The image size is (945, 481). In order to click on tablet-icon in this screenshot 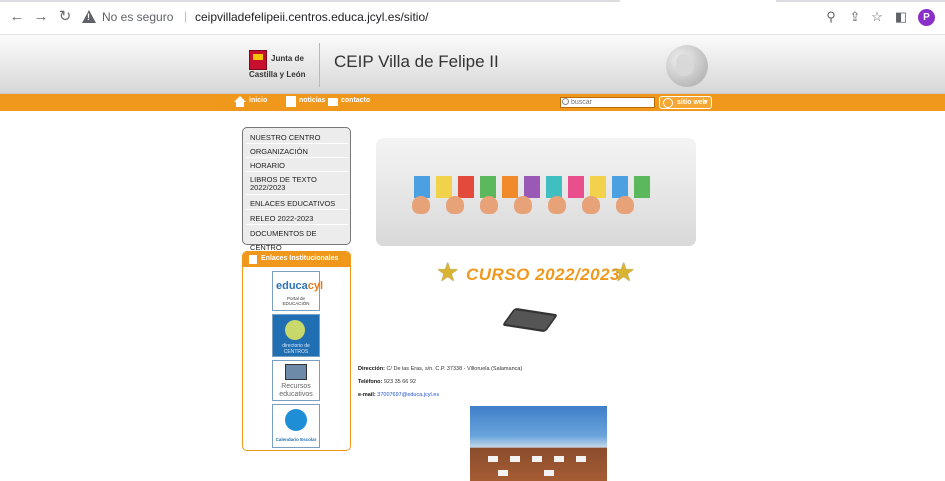, I will do `click(530, 320)`.